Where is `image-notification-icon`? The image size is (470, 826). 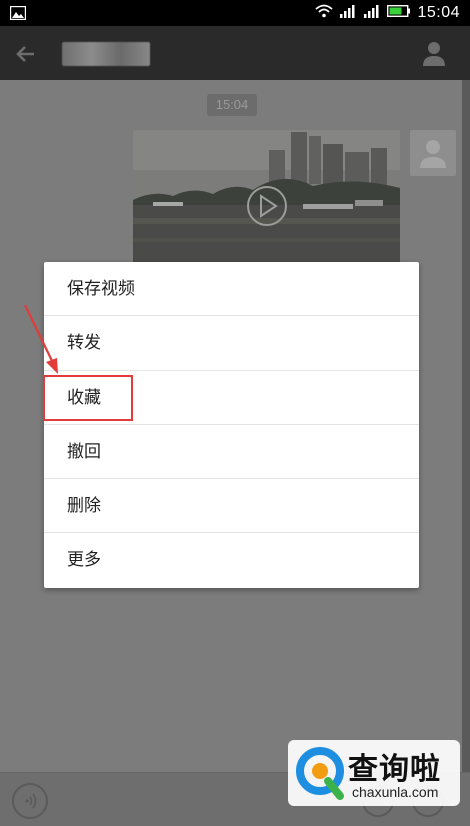 image-notification-icon is located at coordinates (18, 14).